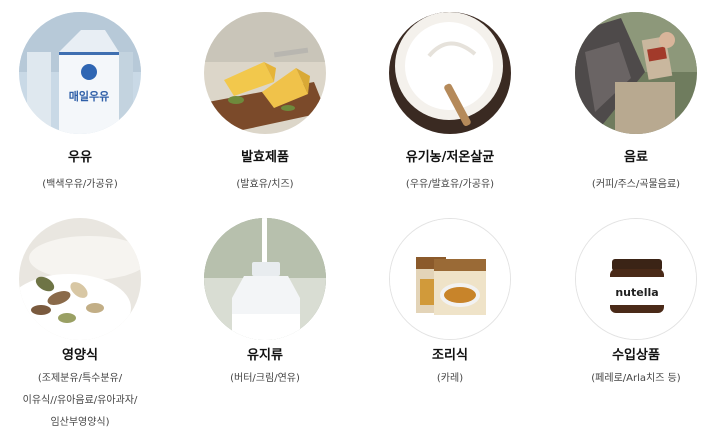  What do you see at coordinates (80, 400) in the screenshot?
I see `category-subtitle: (조제분유/특수분유/ 이유식//유아음료/유아과자/ 임산부영양식)` at bounding box center [80, 400].